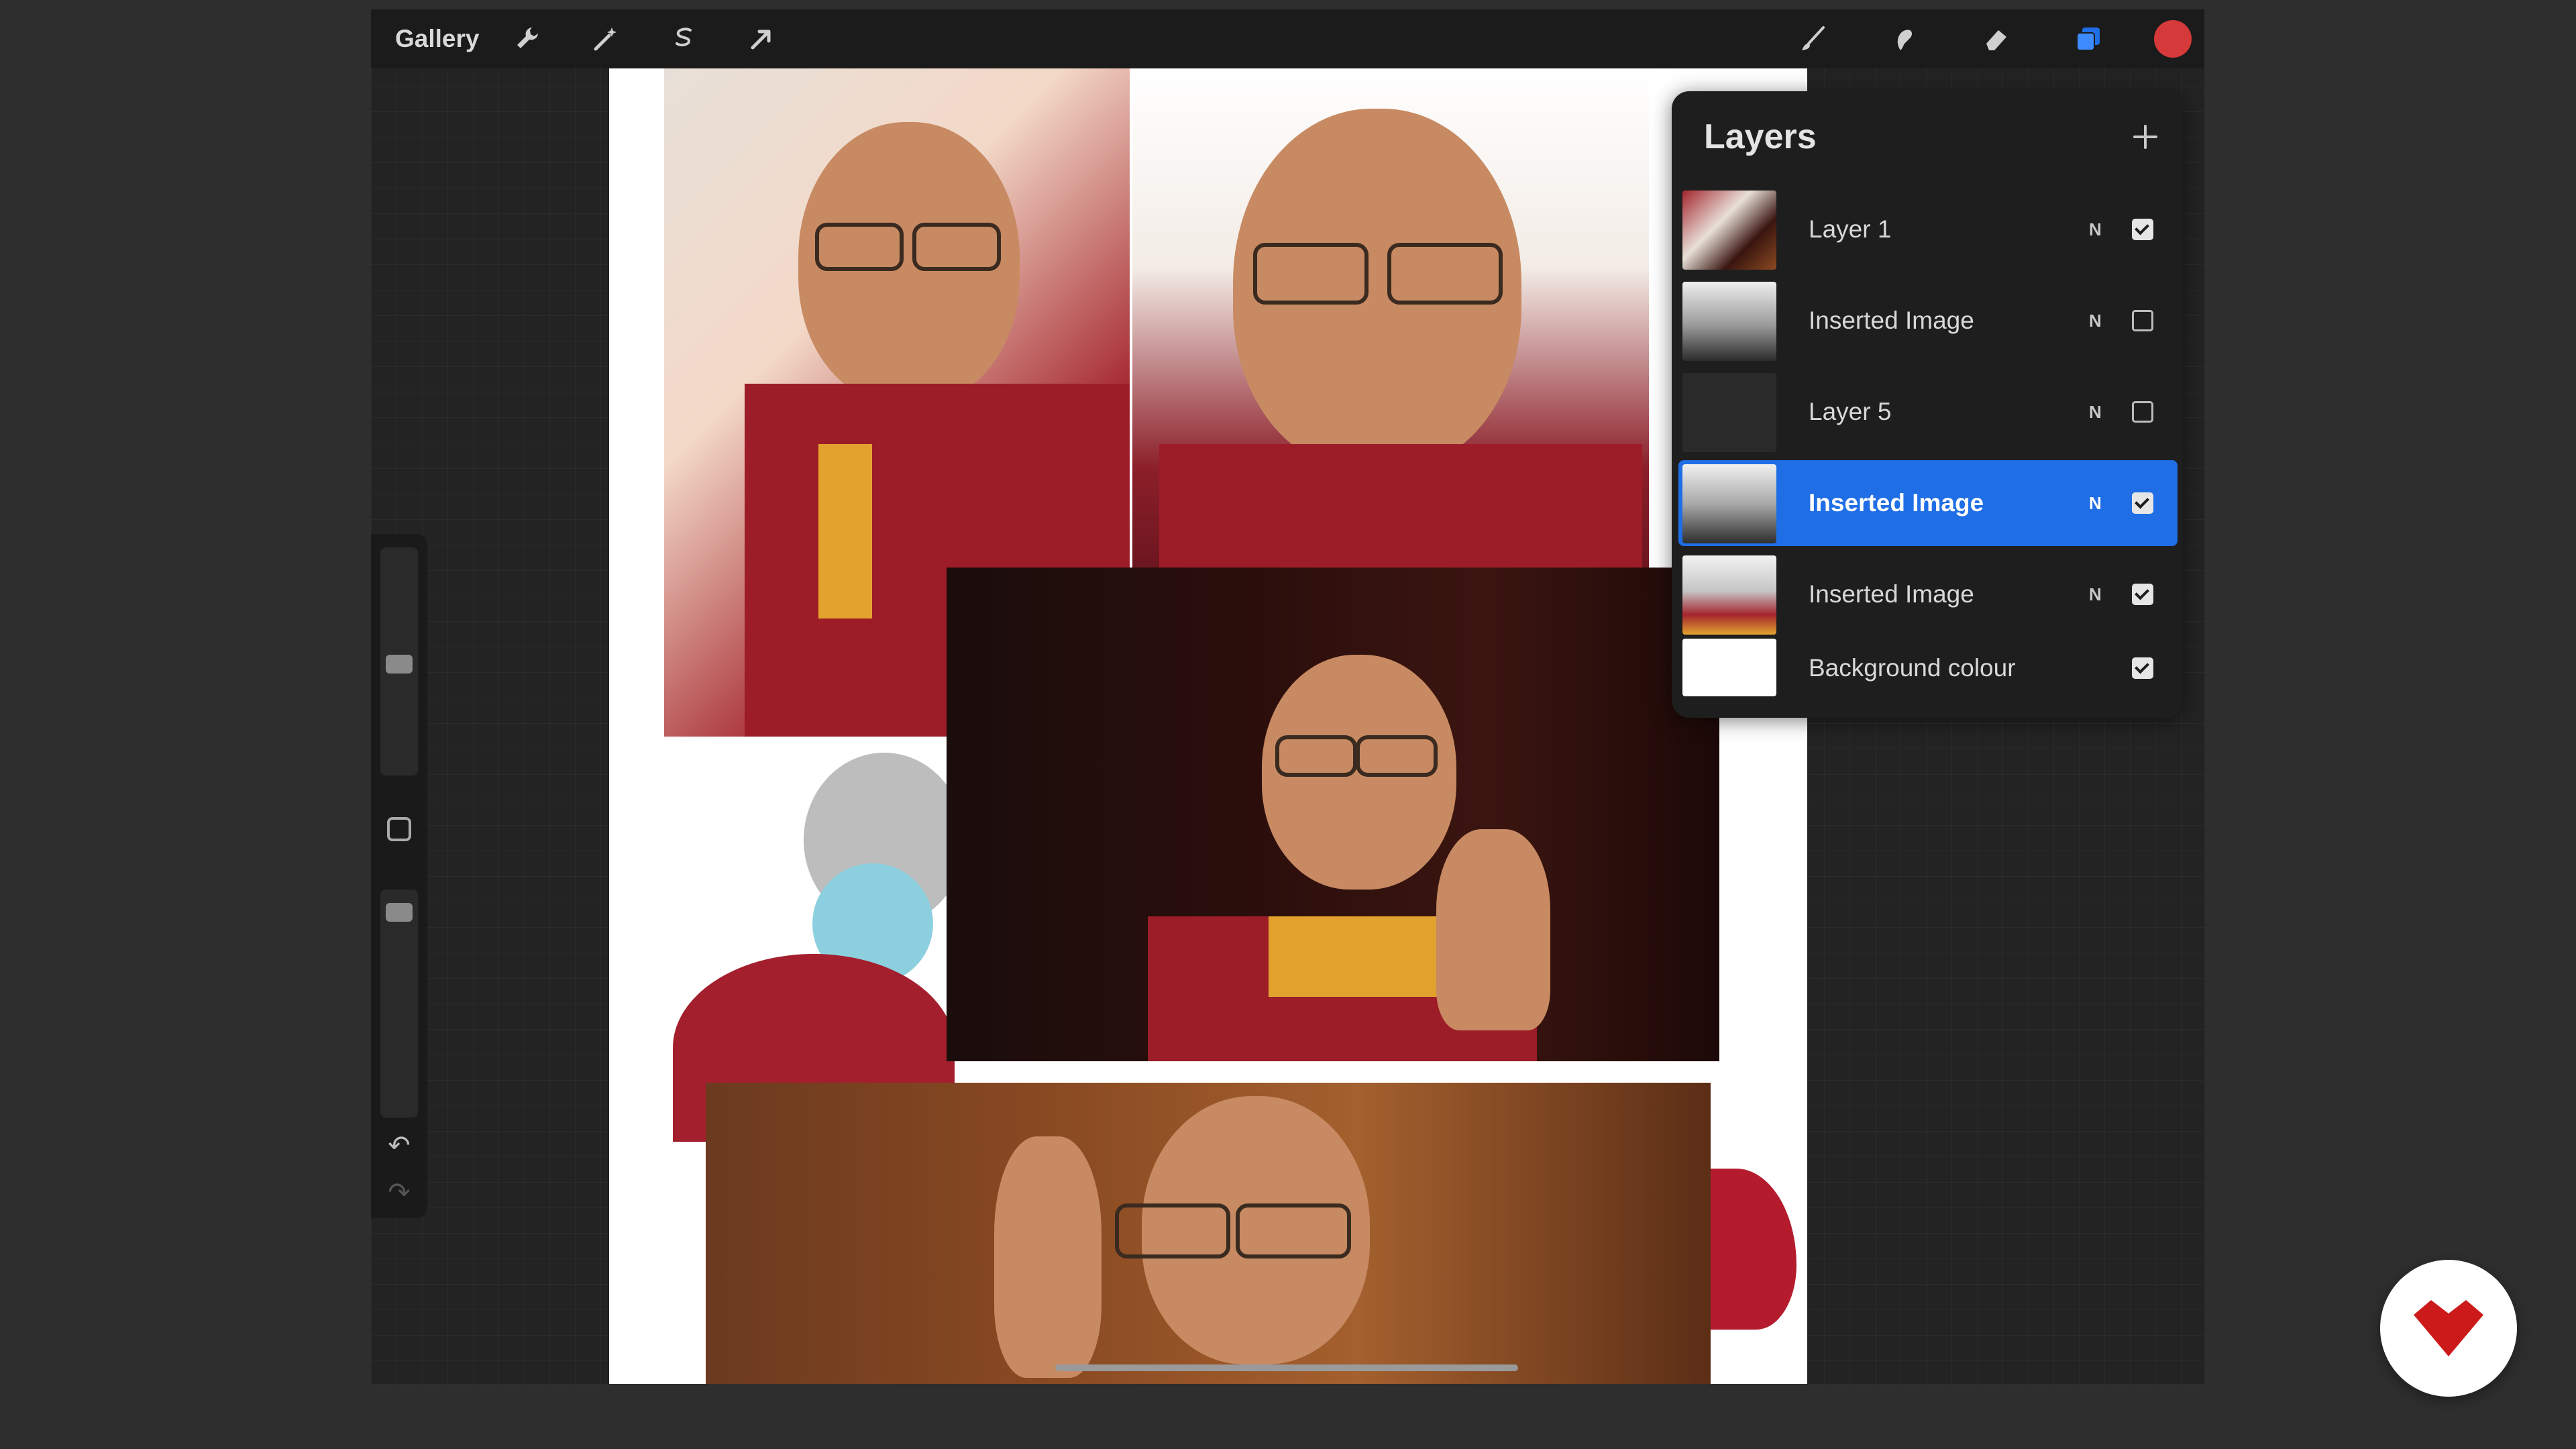 Image resolution: width=2576 pixels, height=1449 pixels. Describe the element at coordinates (1928, 229) in the screenshot. I see `layer-row: Layer 1 N` at that location.